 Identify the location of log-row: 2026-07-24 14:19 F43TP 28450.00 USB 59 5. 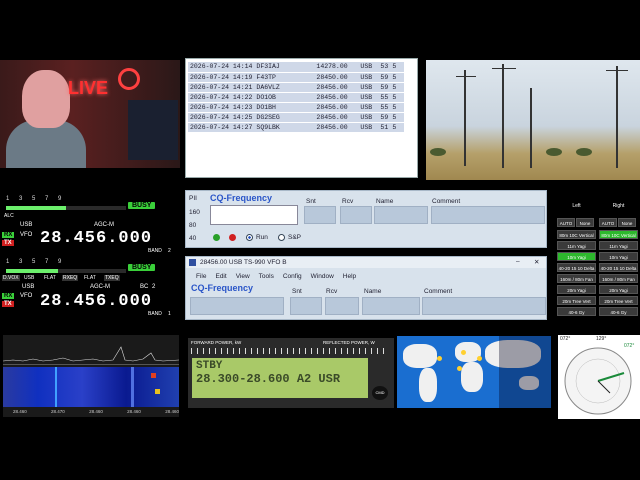
(296, 77).